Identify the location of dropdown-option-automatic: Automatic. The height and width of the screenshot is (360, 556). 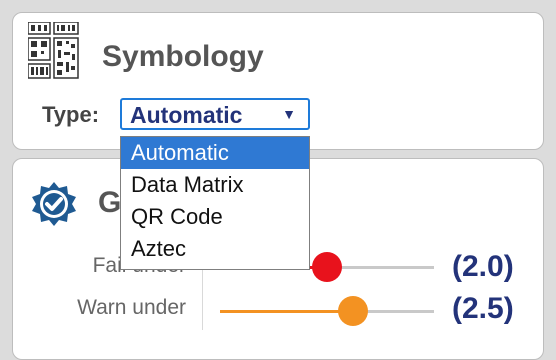
(215, 153).